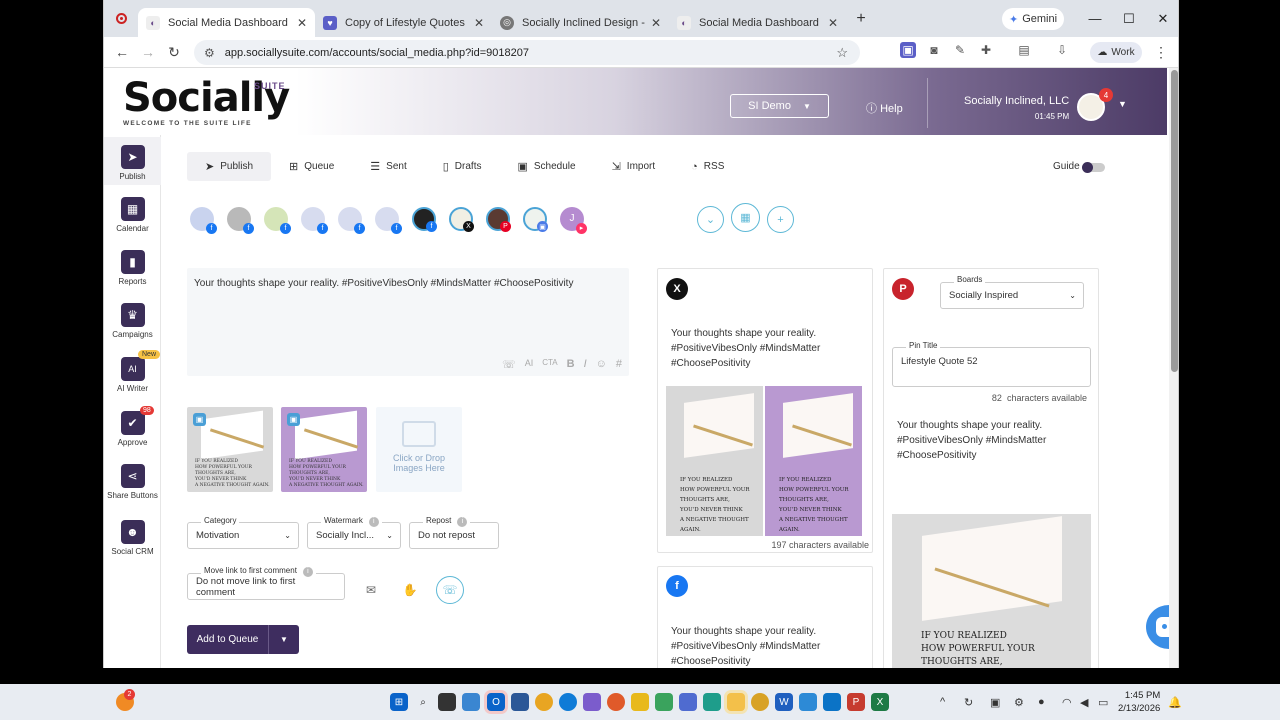  Describe the element at coordinates (995, 702) in the screenshot. I see `app-tray-icon: ▣` at that location.